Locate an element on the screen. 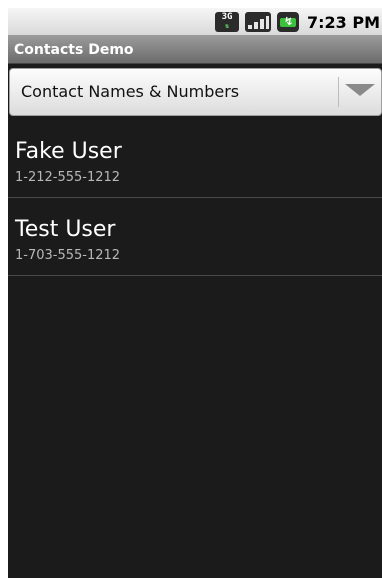 The height and width of the screenshot is (578, 382). 3g-data-icon: 3G ⇅ is located at coordinates (226, 22).